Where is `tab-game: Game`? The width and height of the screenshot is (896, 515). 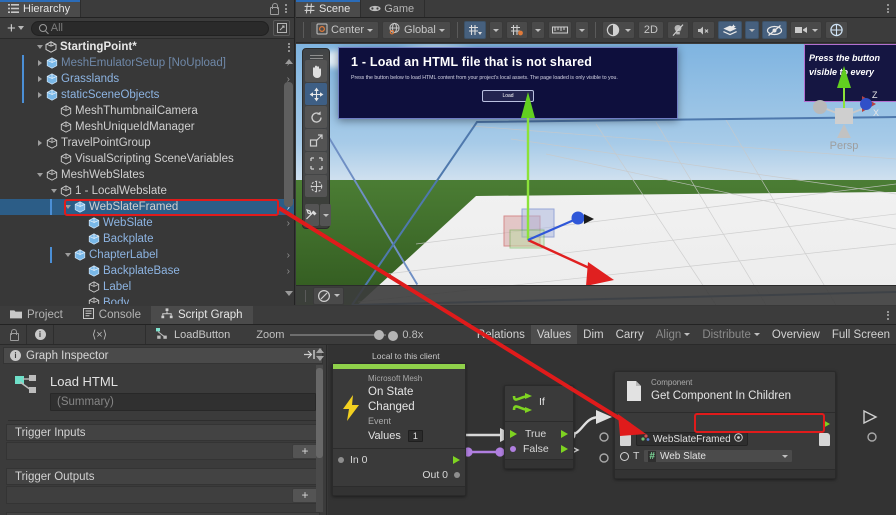 tab-game: Game is located at coordinates (393, 8).